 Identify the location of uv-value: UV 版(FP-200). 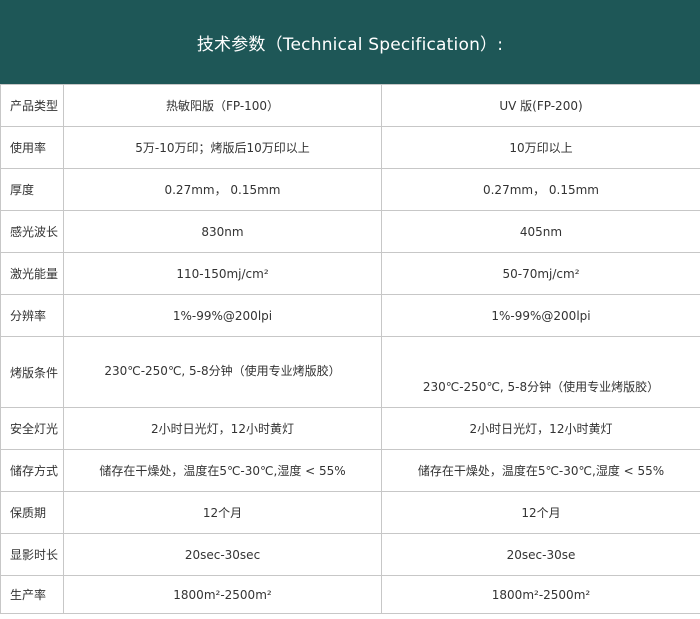
(540, 105).